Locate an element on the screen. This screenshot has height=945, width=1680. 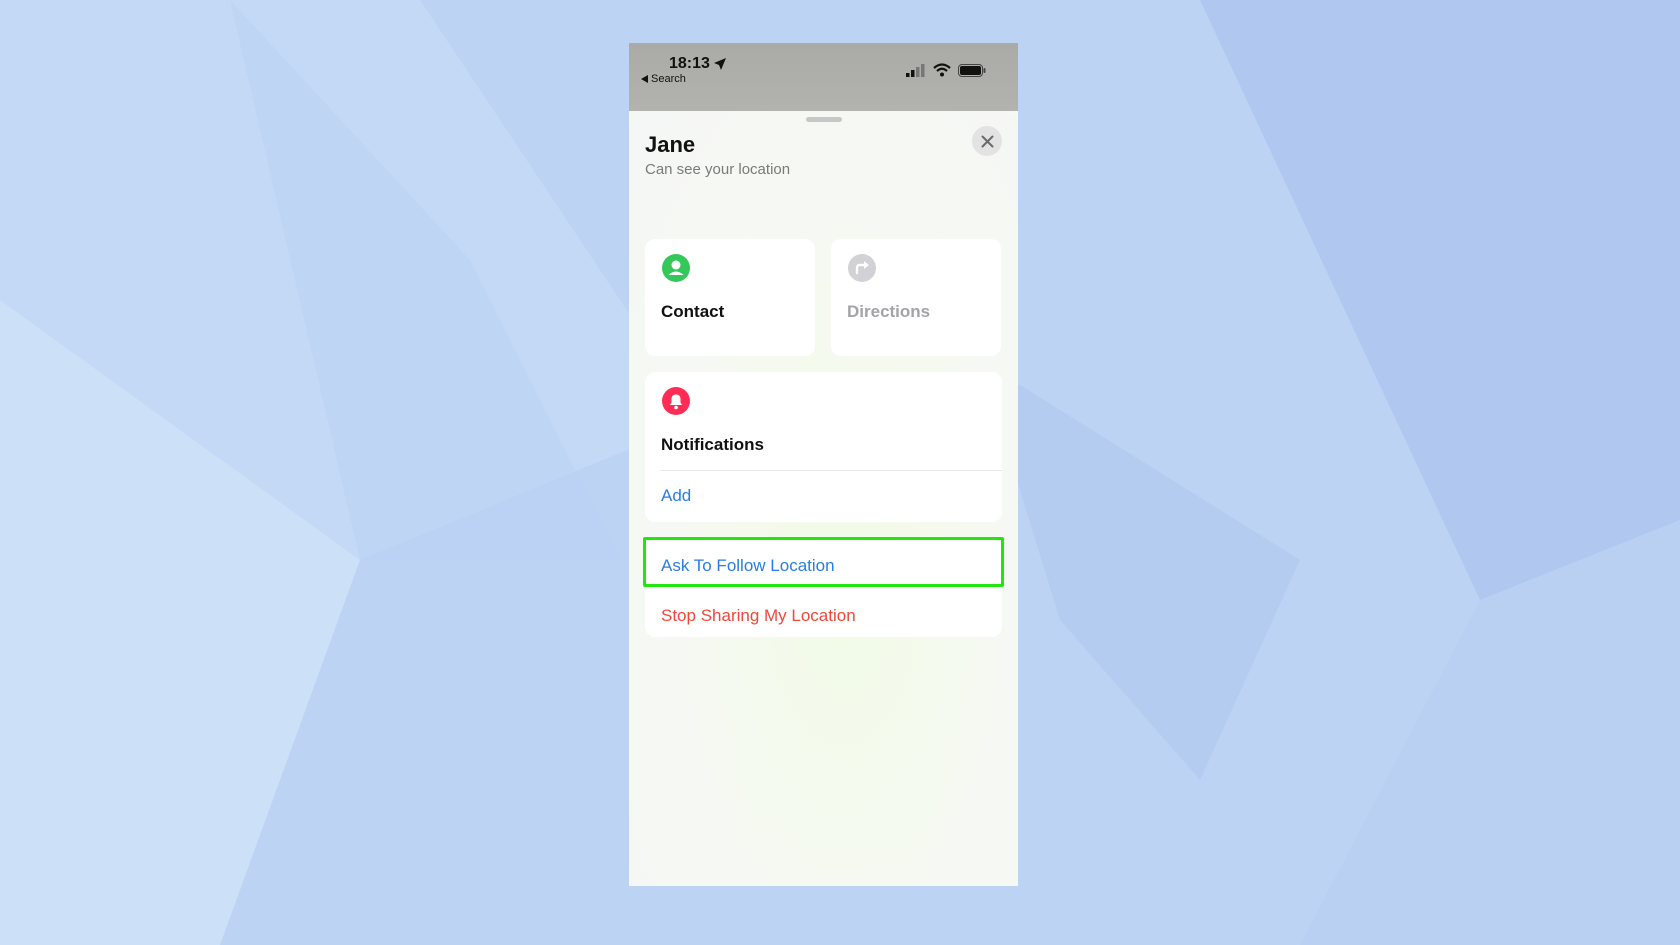
bell-icon is located at coordinates (676, 401).